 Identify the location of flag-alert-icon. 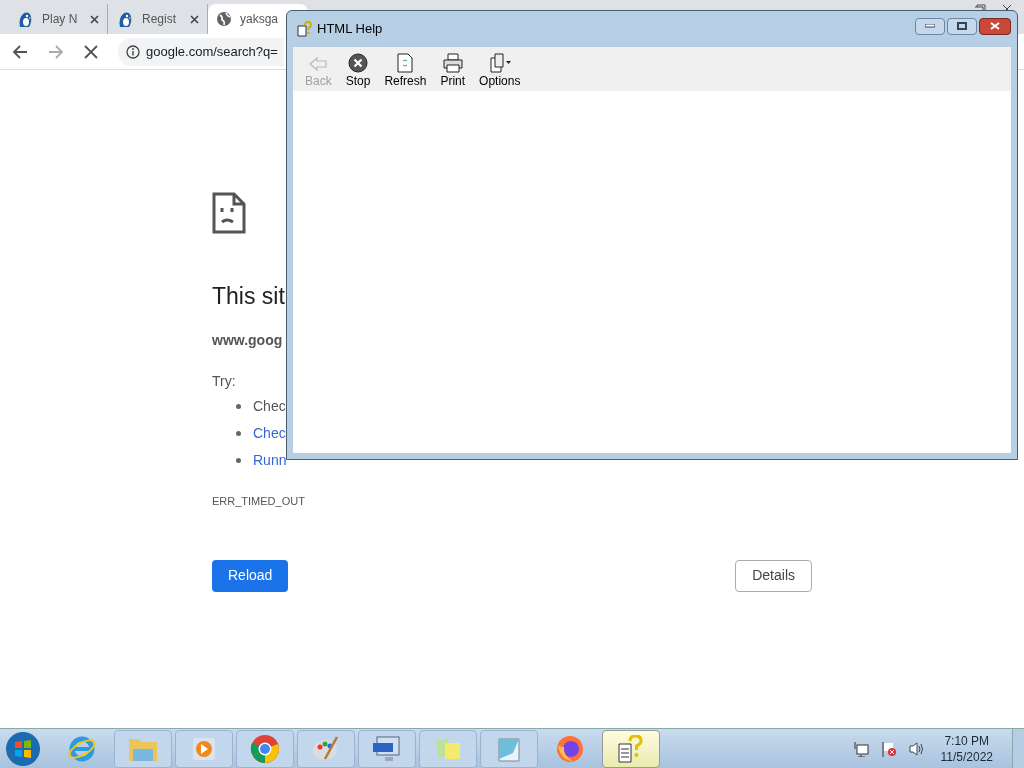
(888, 748).